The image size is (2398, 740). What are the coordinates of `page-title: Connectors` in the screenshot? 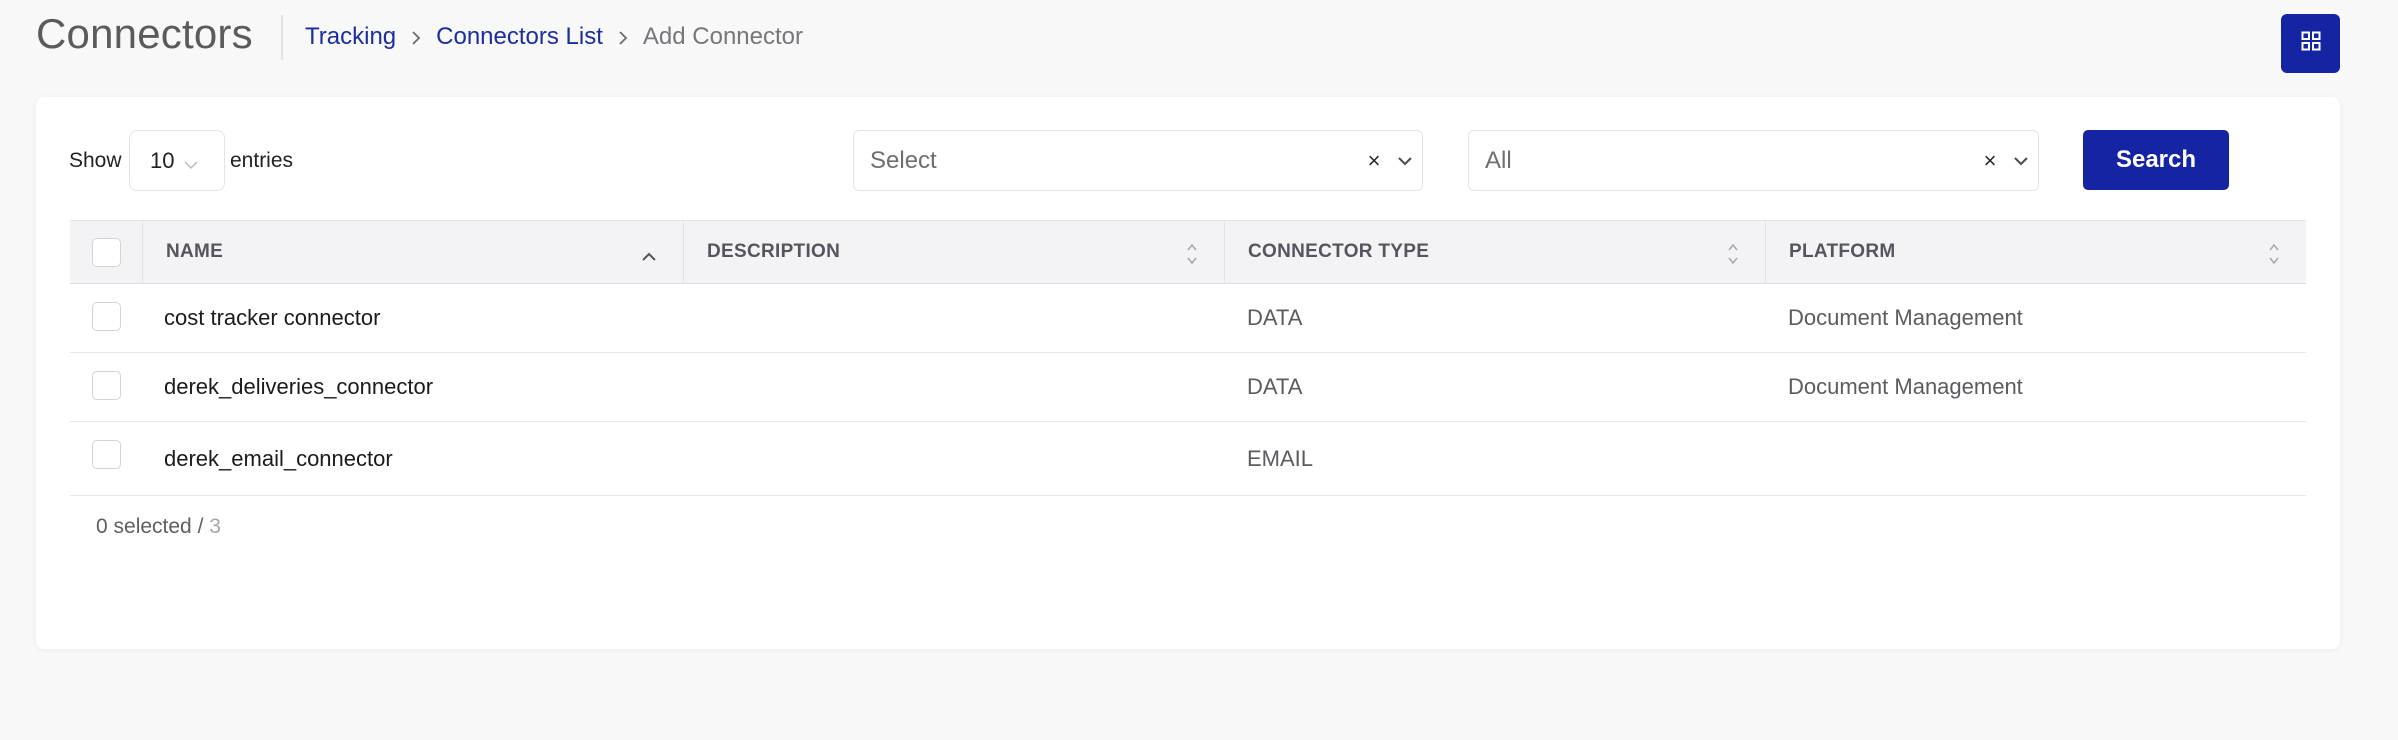 It's located at (144, 33).